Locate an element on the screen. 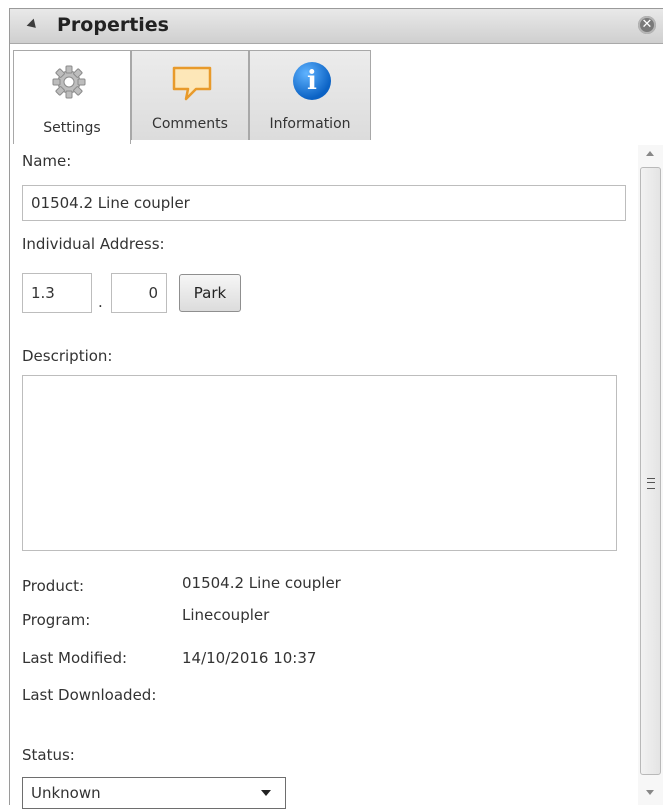 The width and height of the screenshot is (663, 809). gear-icon is located at coordinates (69, 82).